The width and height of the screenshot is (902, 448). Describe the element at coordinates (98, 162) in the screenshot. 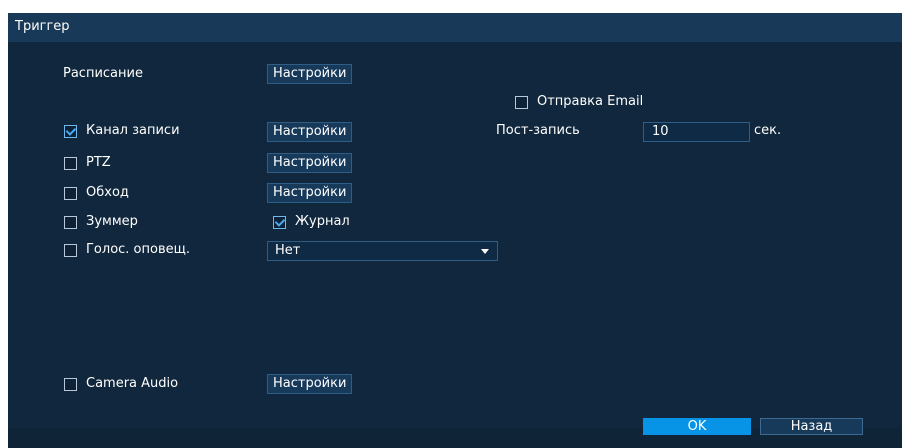

I see `ptz-label: PTZ` at that location.